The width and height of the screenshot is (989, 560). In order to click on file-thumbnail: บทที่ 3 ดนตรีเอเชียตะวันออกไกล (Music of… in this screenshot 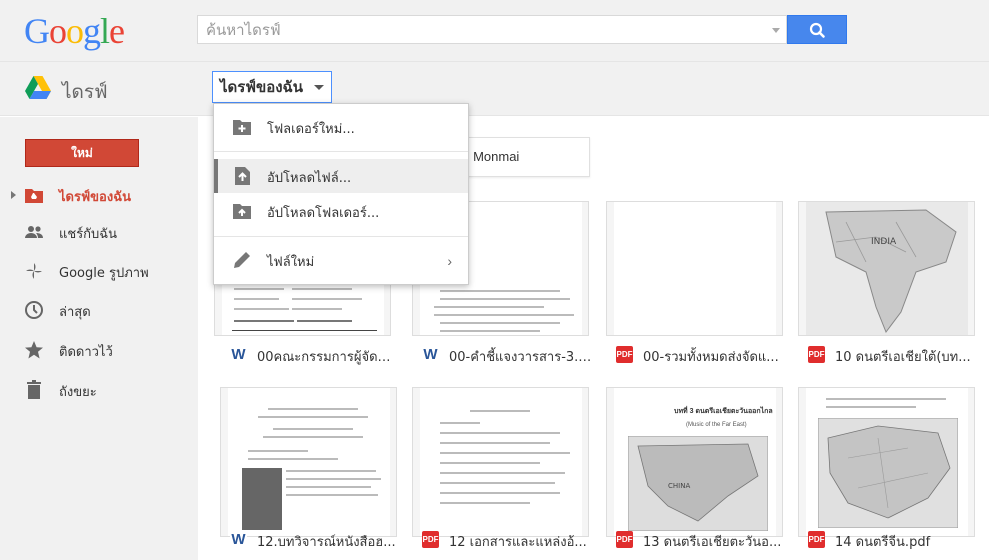, I will do `click(694, 462)`.